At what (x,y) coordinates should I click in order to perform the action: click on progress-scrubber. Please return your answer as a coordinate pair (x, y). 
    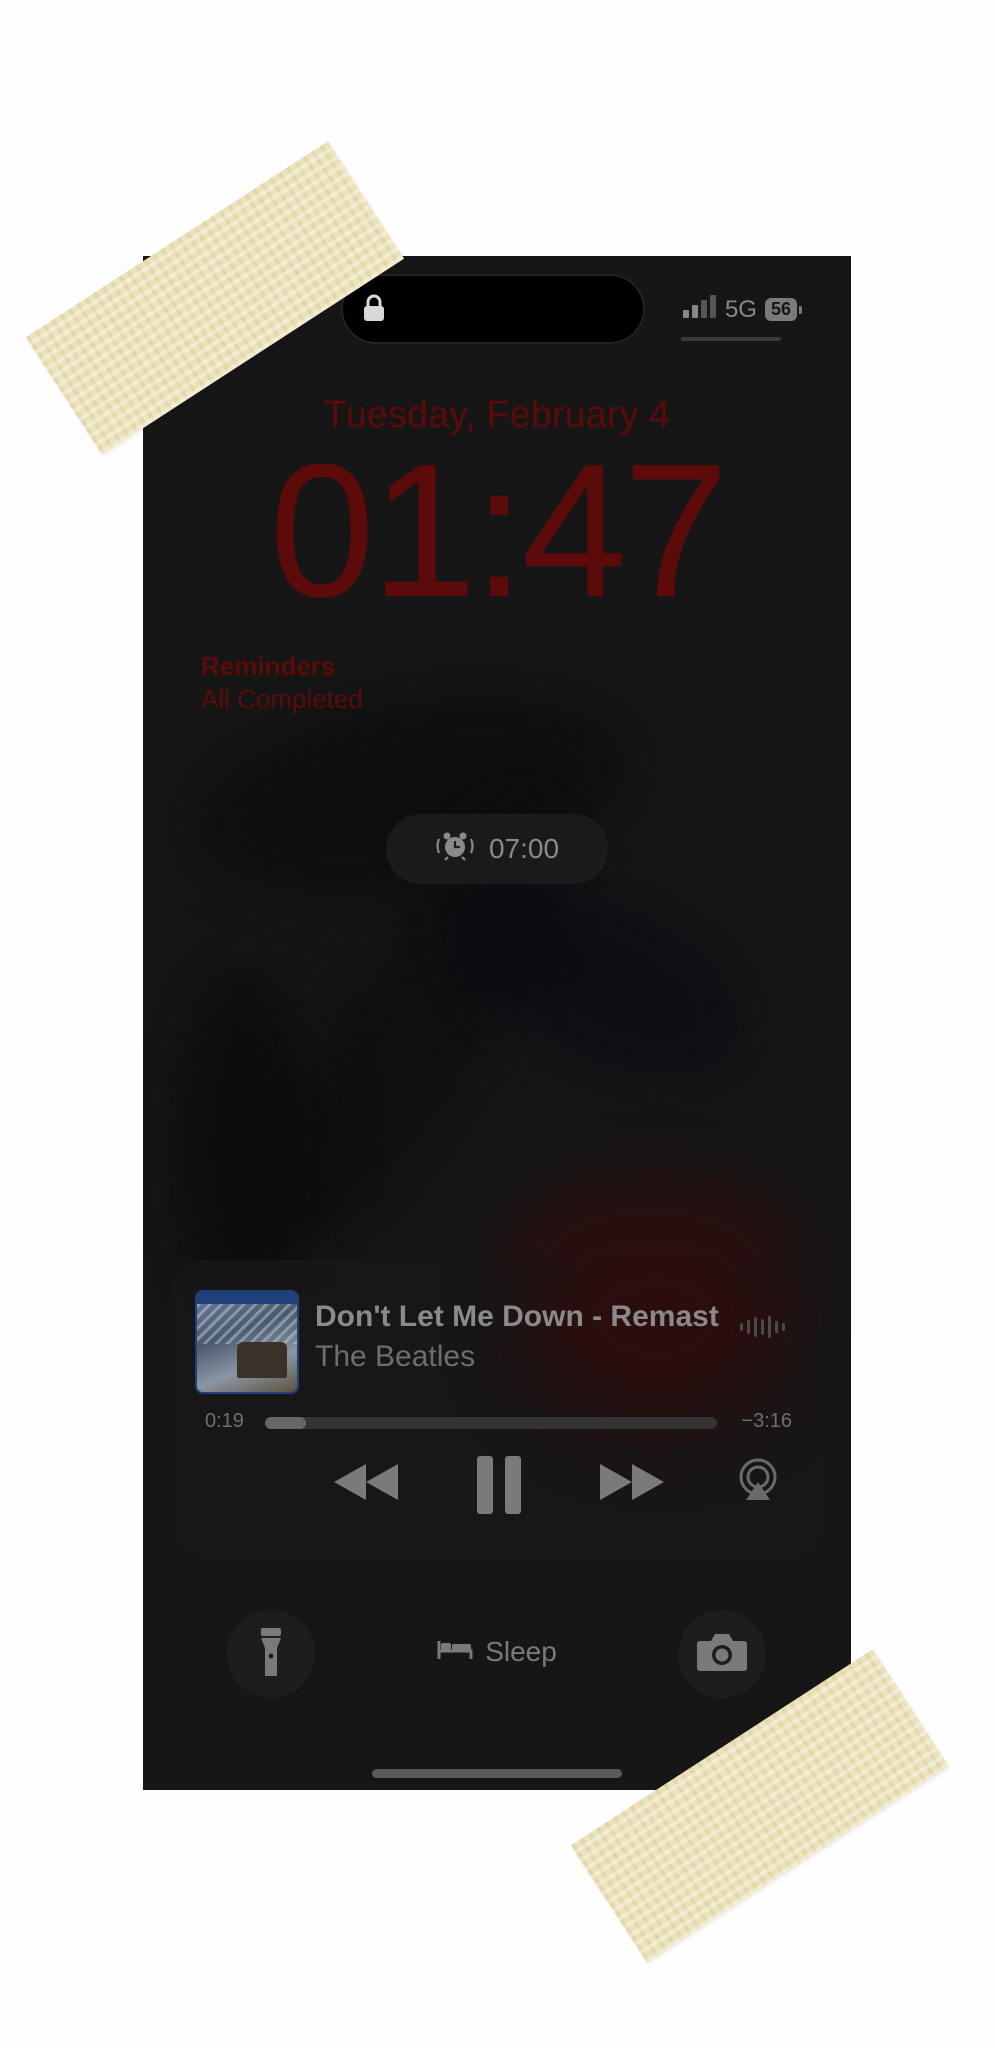
    Looking at the image, I should click on (491, 1423).